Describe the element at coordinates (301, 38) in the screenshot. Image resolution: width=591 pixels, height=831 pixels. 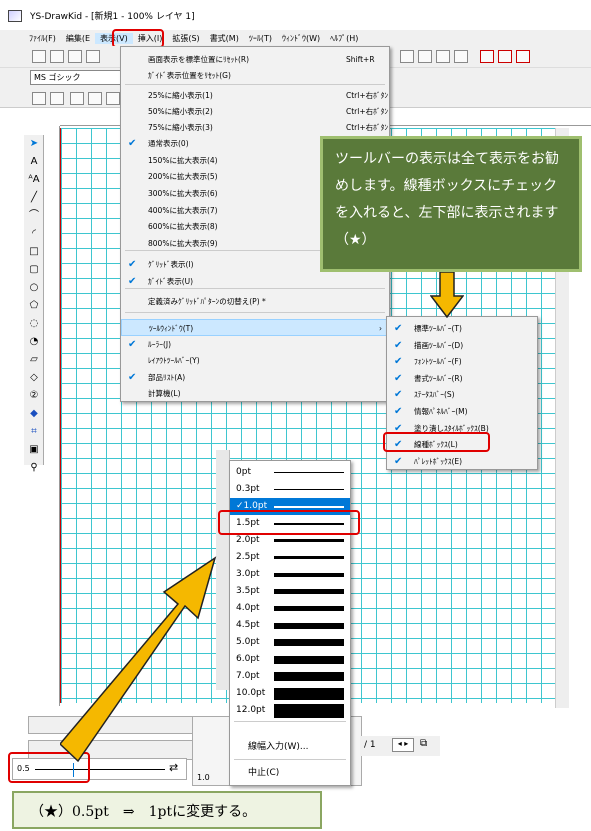
I see `menu-window: ｳｨﾝﾄﾞｳ(W)` at that location.